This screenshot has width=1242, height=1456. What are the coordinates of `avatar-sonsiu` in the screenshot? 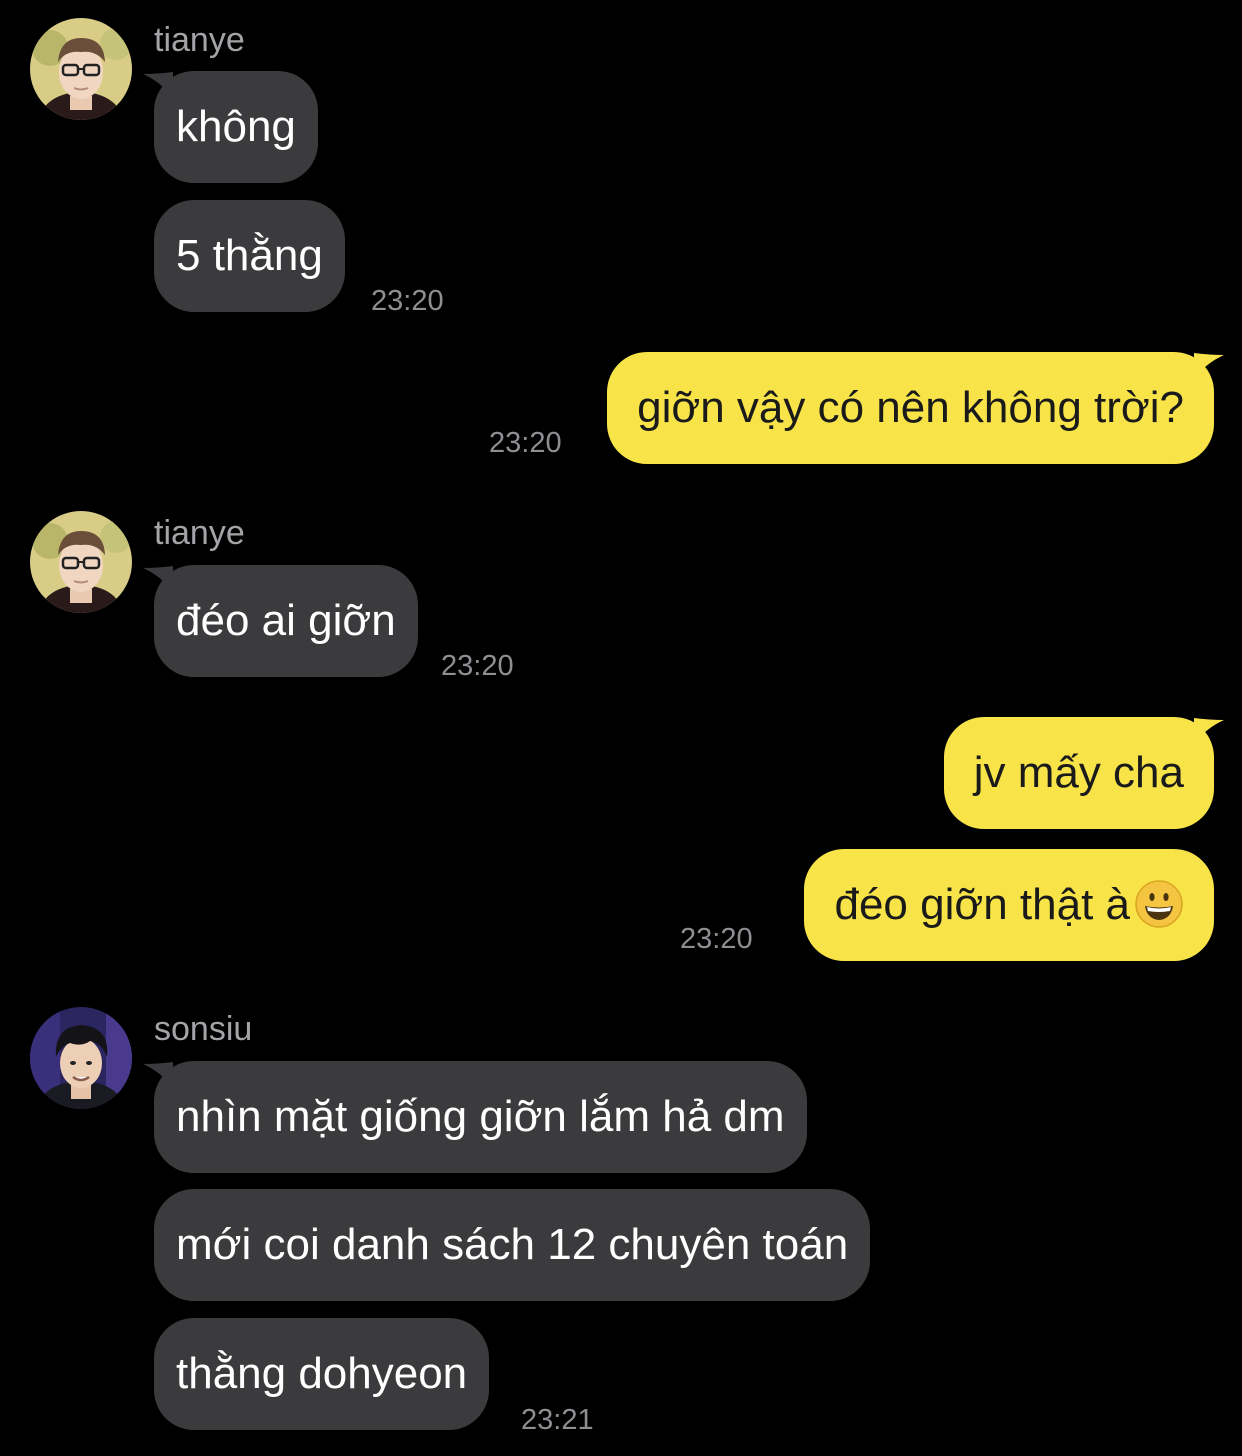 It's located at (81, 1058).